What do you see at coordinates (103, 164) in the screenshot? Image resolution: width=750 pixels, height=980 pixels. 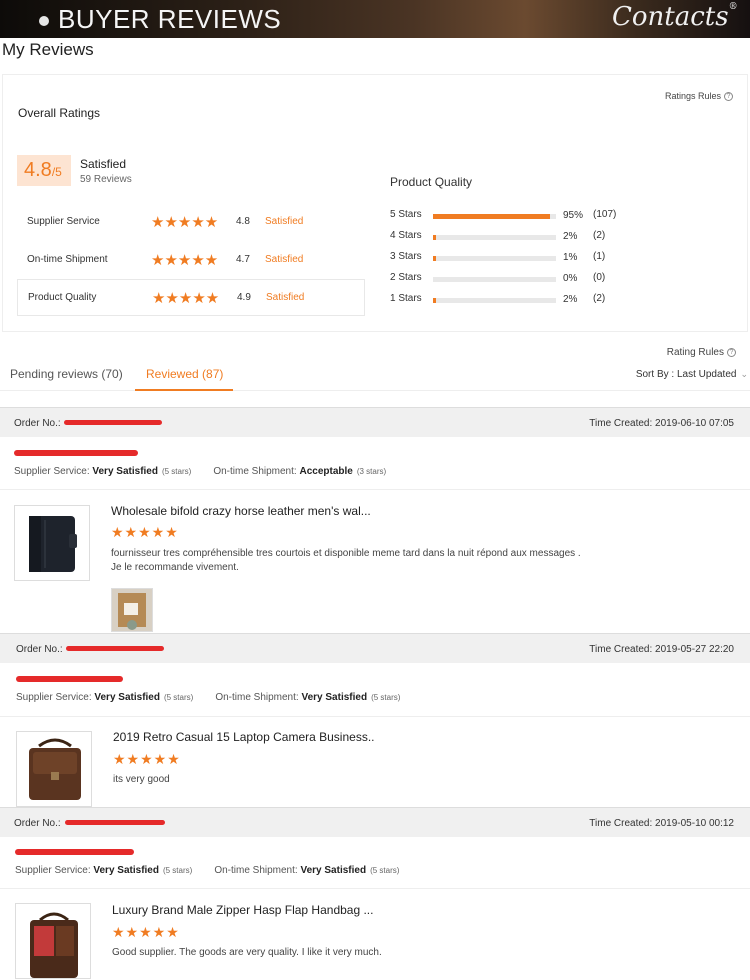 I see `overall-status: Satisfied` at bounding box center [103, 164].